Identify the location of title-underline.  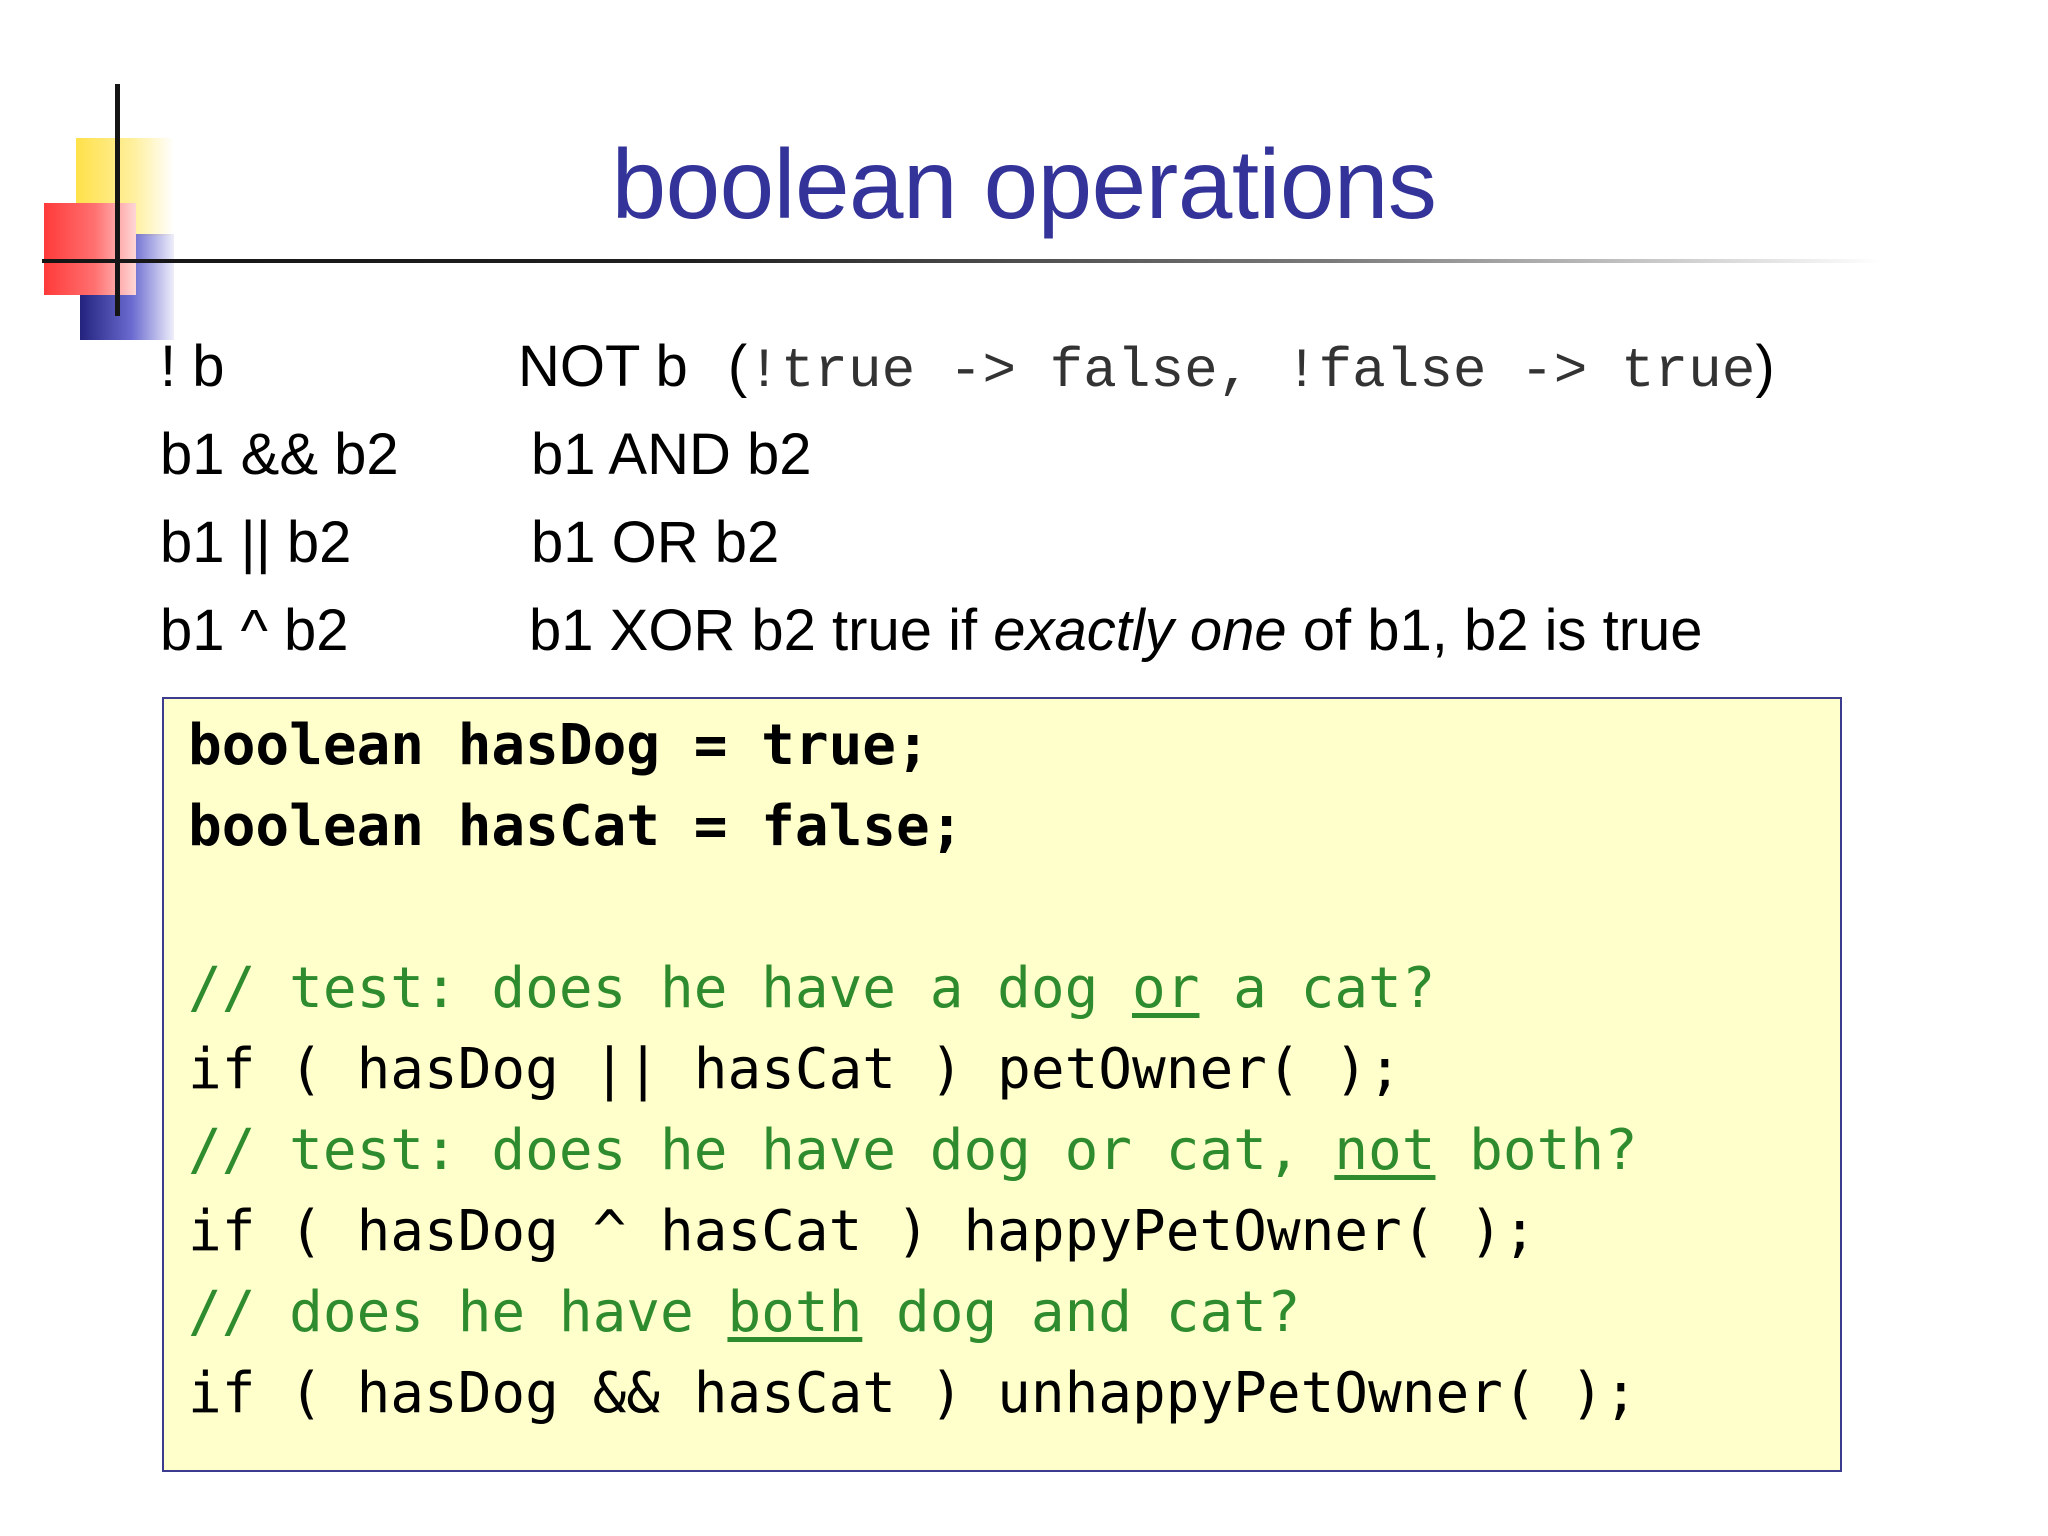
(962, 261).